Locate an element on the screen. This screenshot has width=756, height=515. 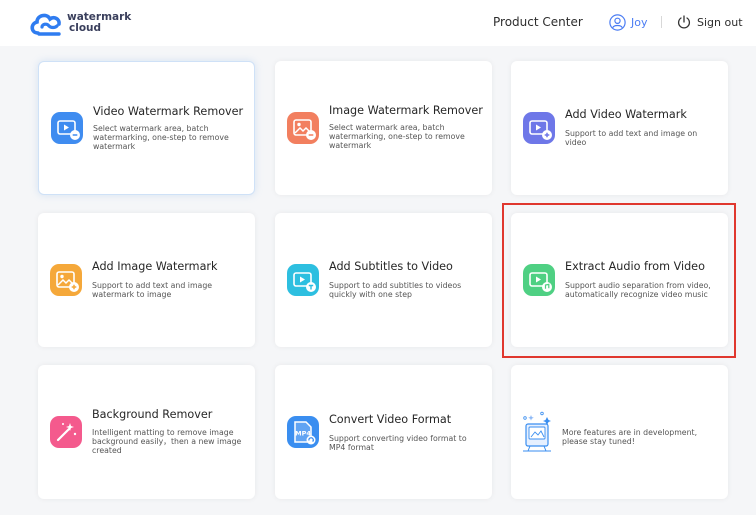
audio-icon is located at coordinates (539, 280).